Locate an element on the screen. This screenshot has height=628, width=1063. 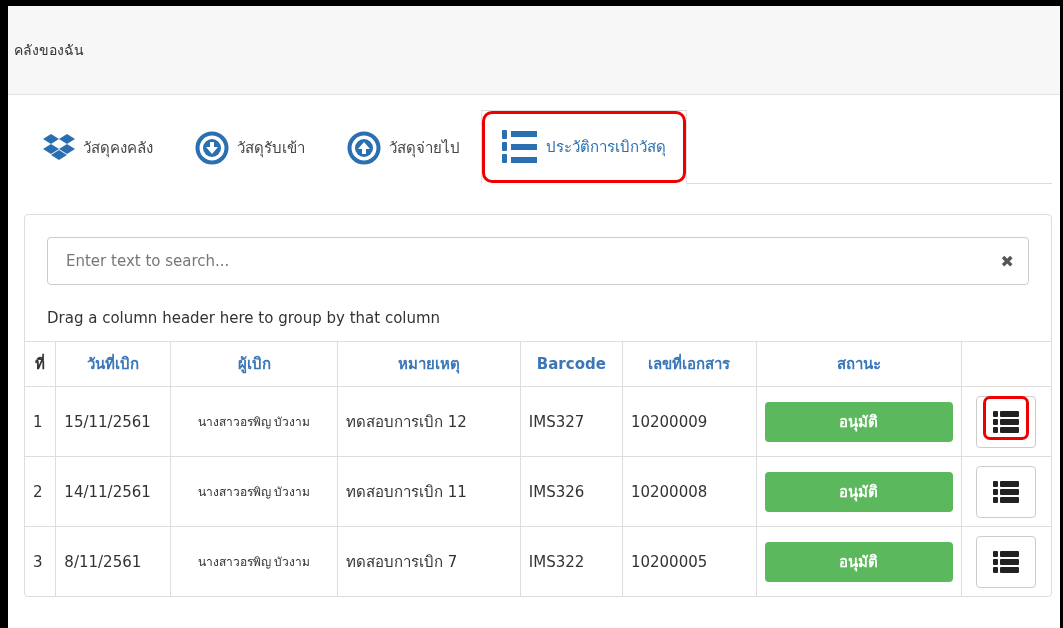
group-panel-hint: Drag a column header here to group by that column is located at coordinates (244, 318).